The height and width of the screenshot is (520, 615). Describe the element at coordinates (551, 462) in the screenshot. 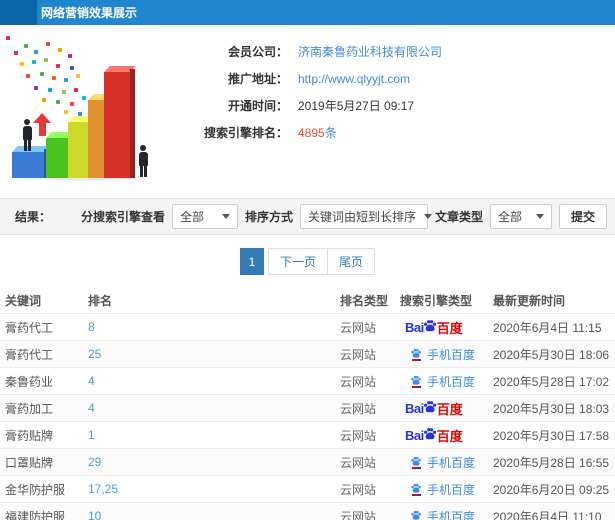

I see `cell-update-time: 2020年5月28日 16:55` at that location.